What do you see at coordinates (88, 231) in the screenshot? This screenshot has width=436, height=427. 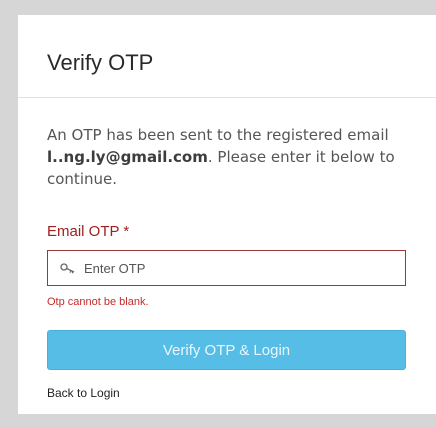 I see `otp-field-label: Email OTP *` at bounding box center [88, 231].